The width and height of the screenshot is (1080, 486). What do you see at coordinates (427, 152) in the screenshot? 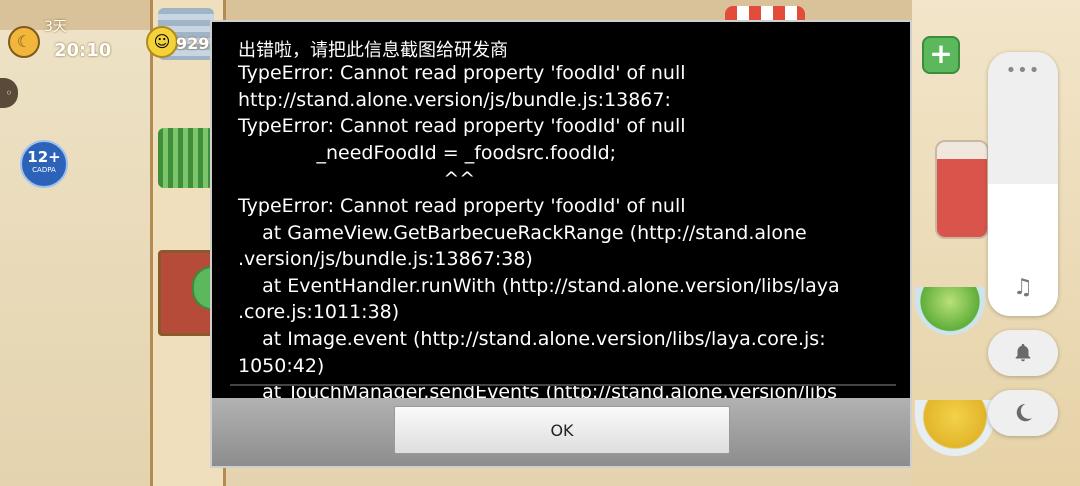
I see `error-line: _needFoodId = _foodsrc.foodId;` at bounding box center [427, 152].